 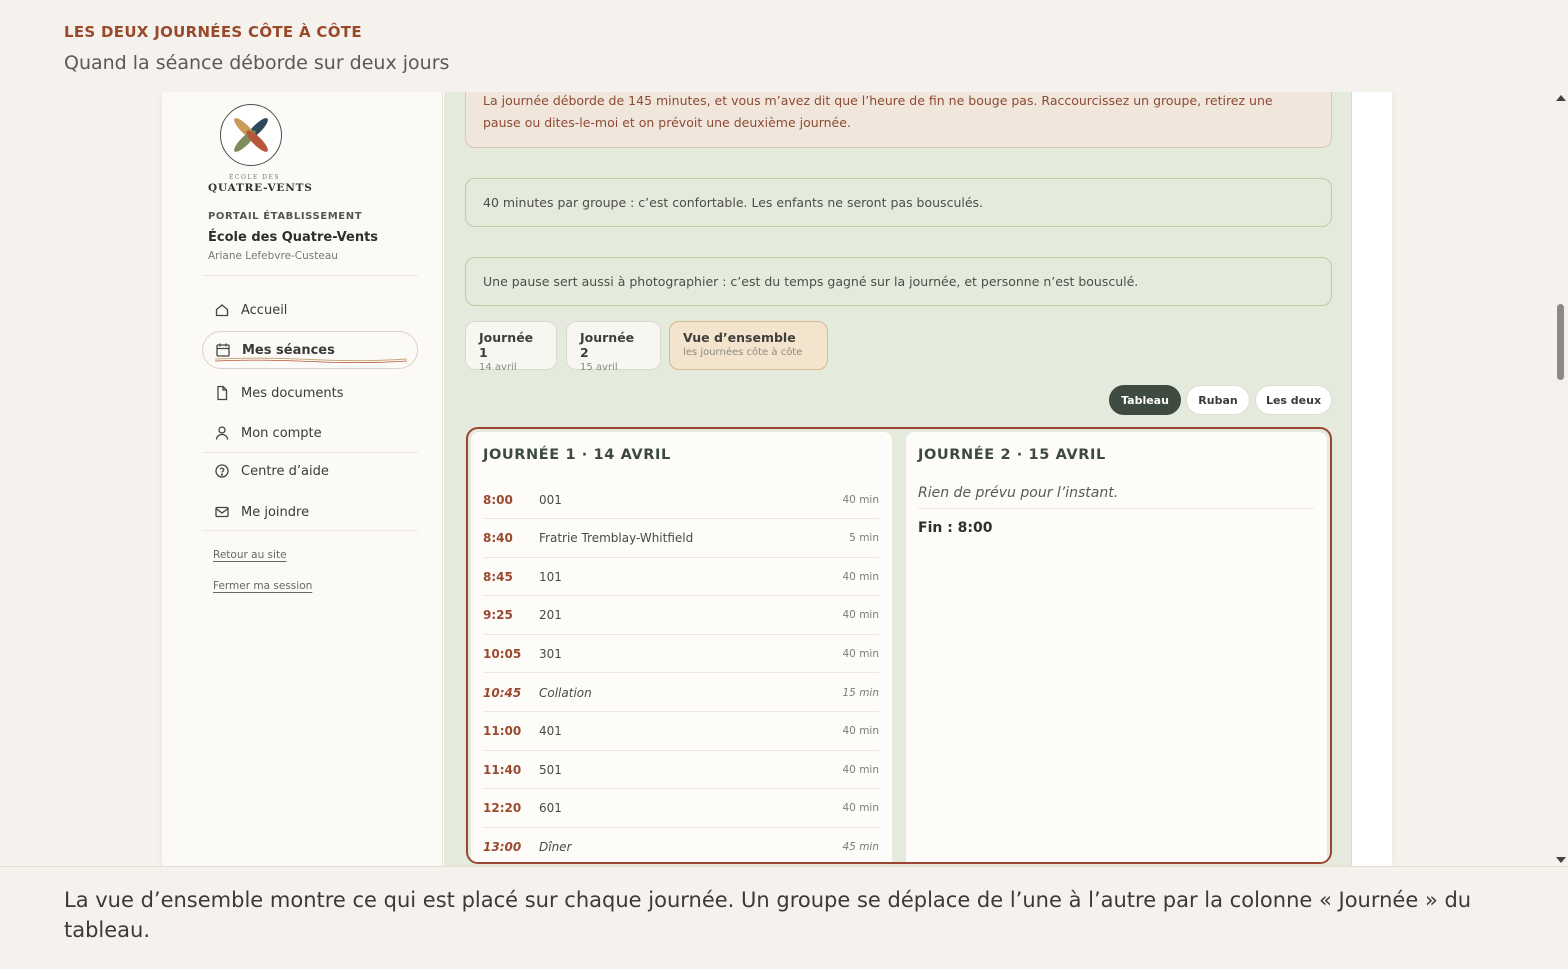 What do you see at coordinates (1012, 455) in the screenshot?
I see `day2-title: JOURNÉE 2 · 15 AVRIL` at bounding box center [1012, 455].